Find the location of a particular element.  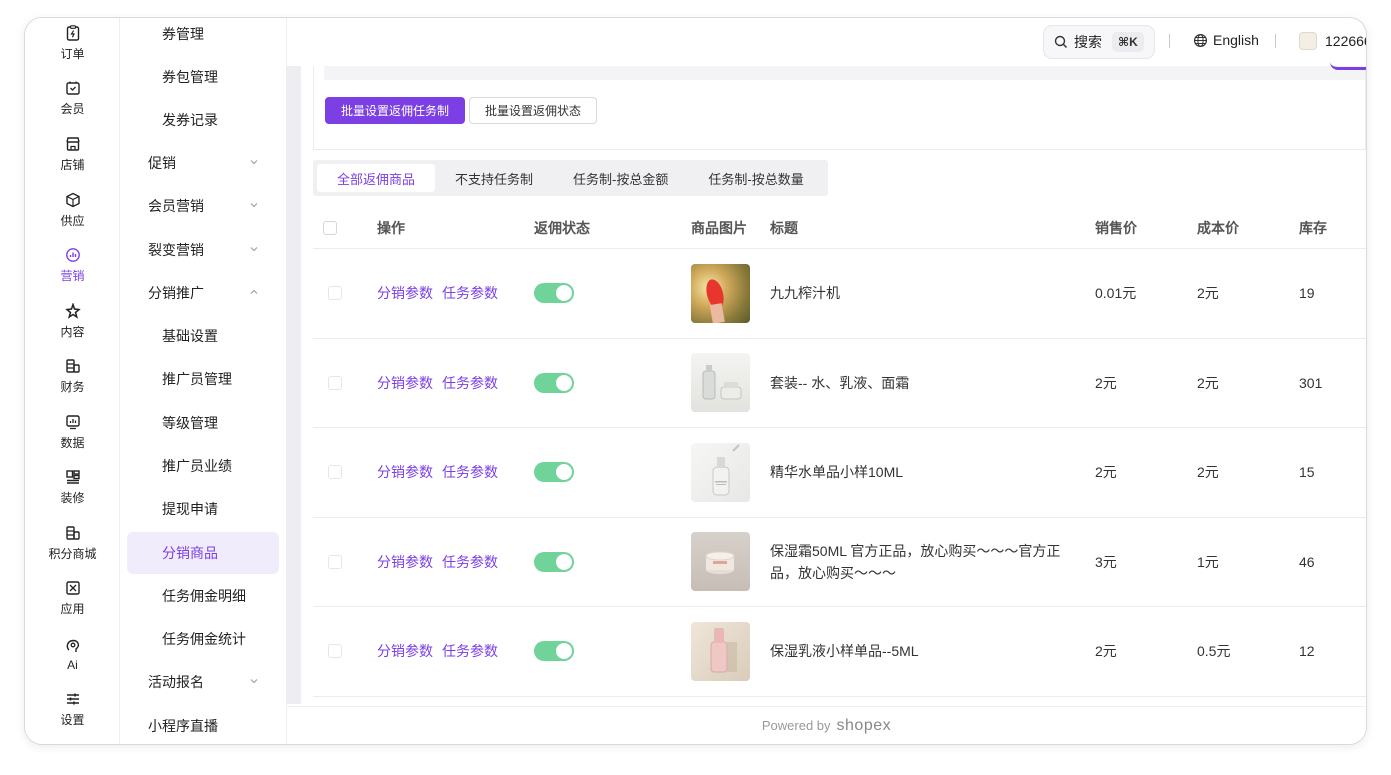

product-title: 保湿霜50ML 官方正品，放心购买～～～官方正品，放心购买～～～ is located at coordinates (915, 561).